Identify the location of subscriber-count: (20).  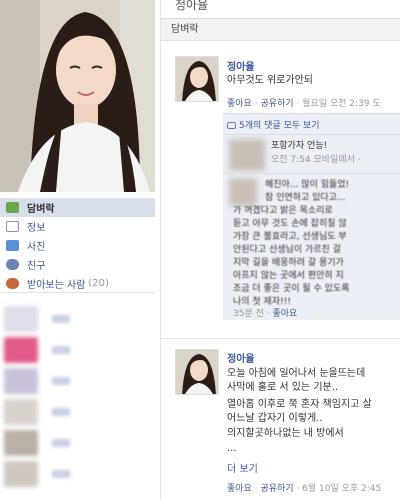
(98, 283).